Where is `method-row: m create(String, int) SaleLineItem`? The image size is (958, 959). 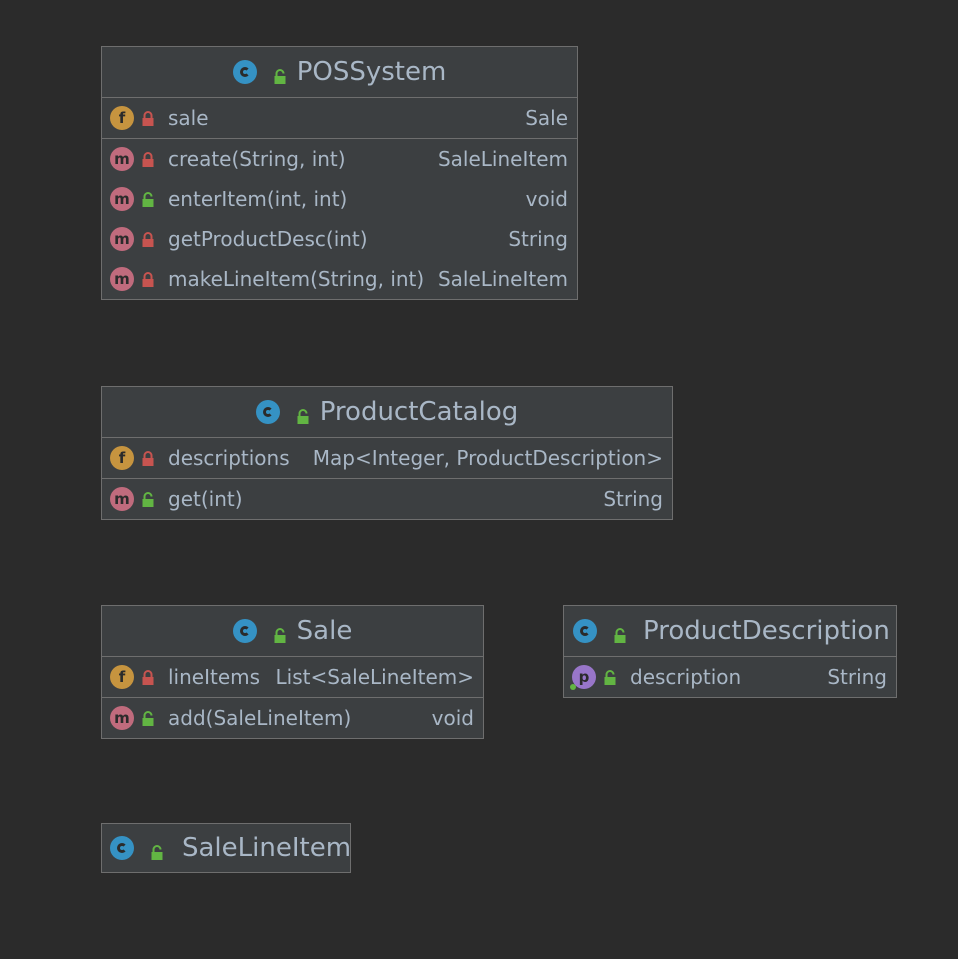
method-row: m create(String, int) SaleLineItem is located at coordinates (339, 159).